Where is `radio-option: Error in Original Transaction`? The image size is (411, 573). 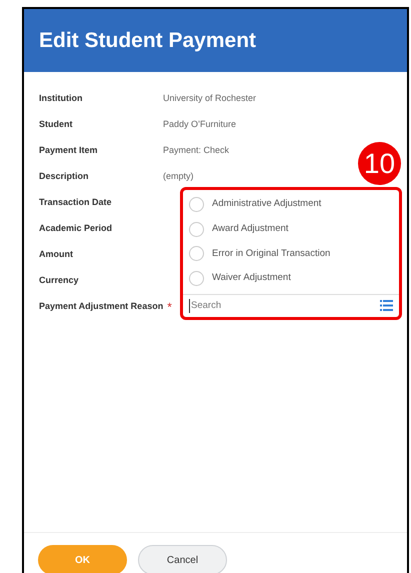 radio-option: Error in Original Transaction is located at coordinates (291, 253).